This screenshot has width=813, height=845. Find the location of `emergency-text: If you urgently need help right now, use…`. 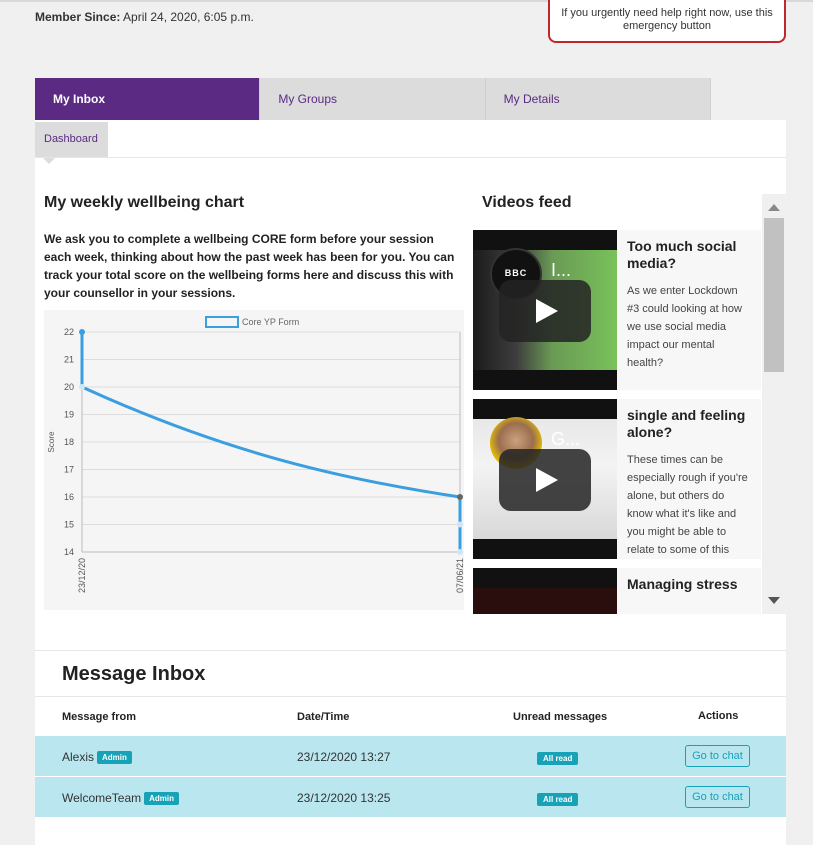

emergency-text: If you urgently need help right now, use… is located at coordinates (667, 19).